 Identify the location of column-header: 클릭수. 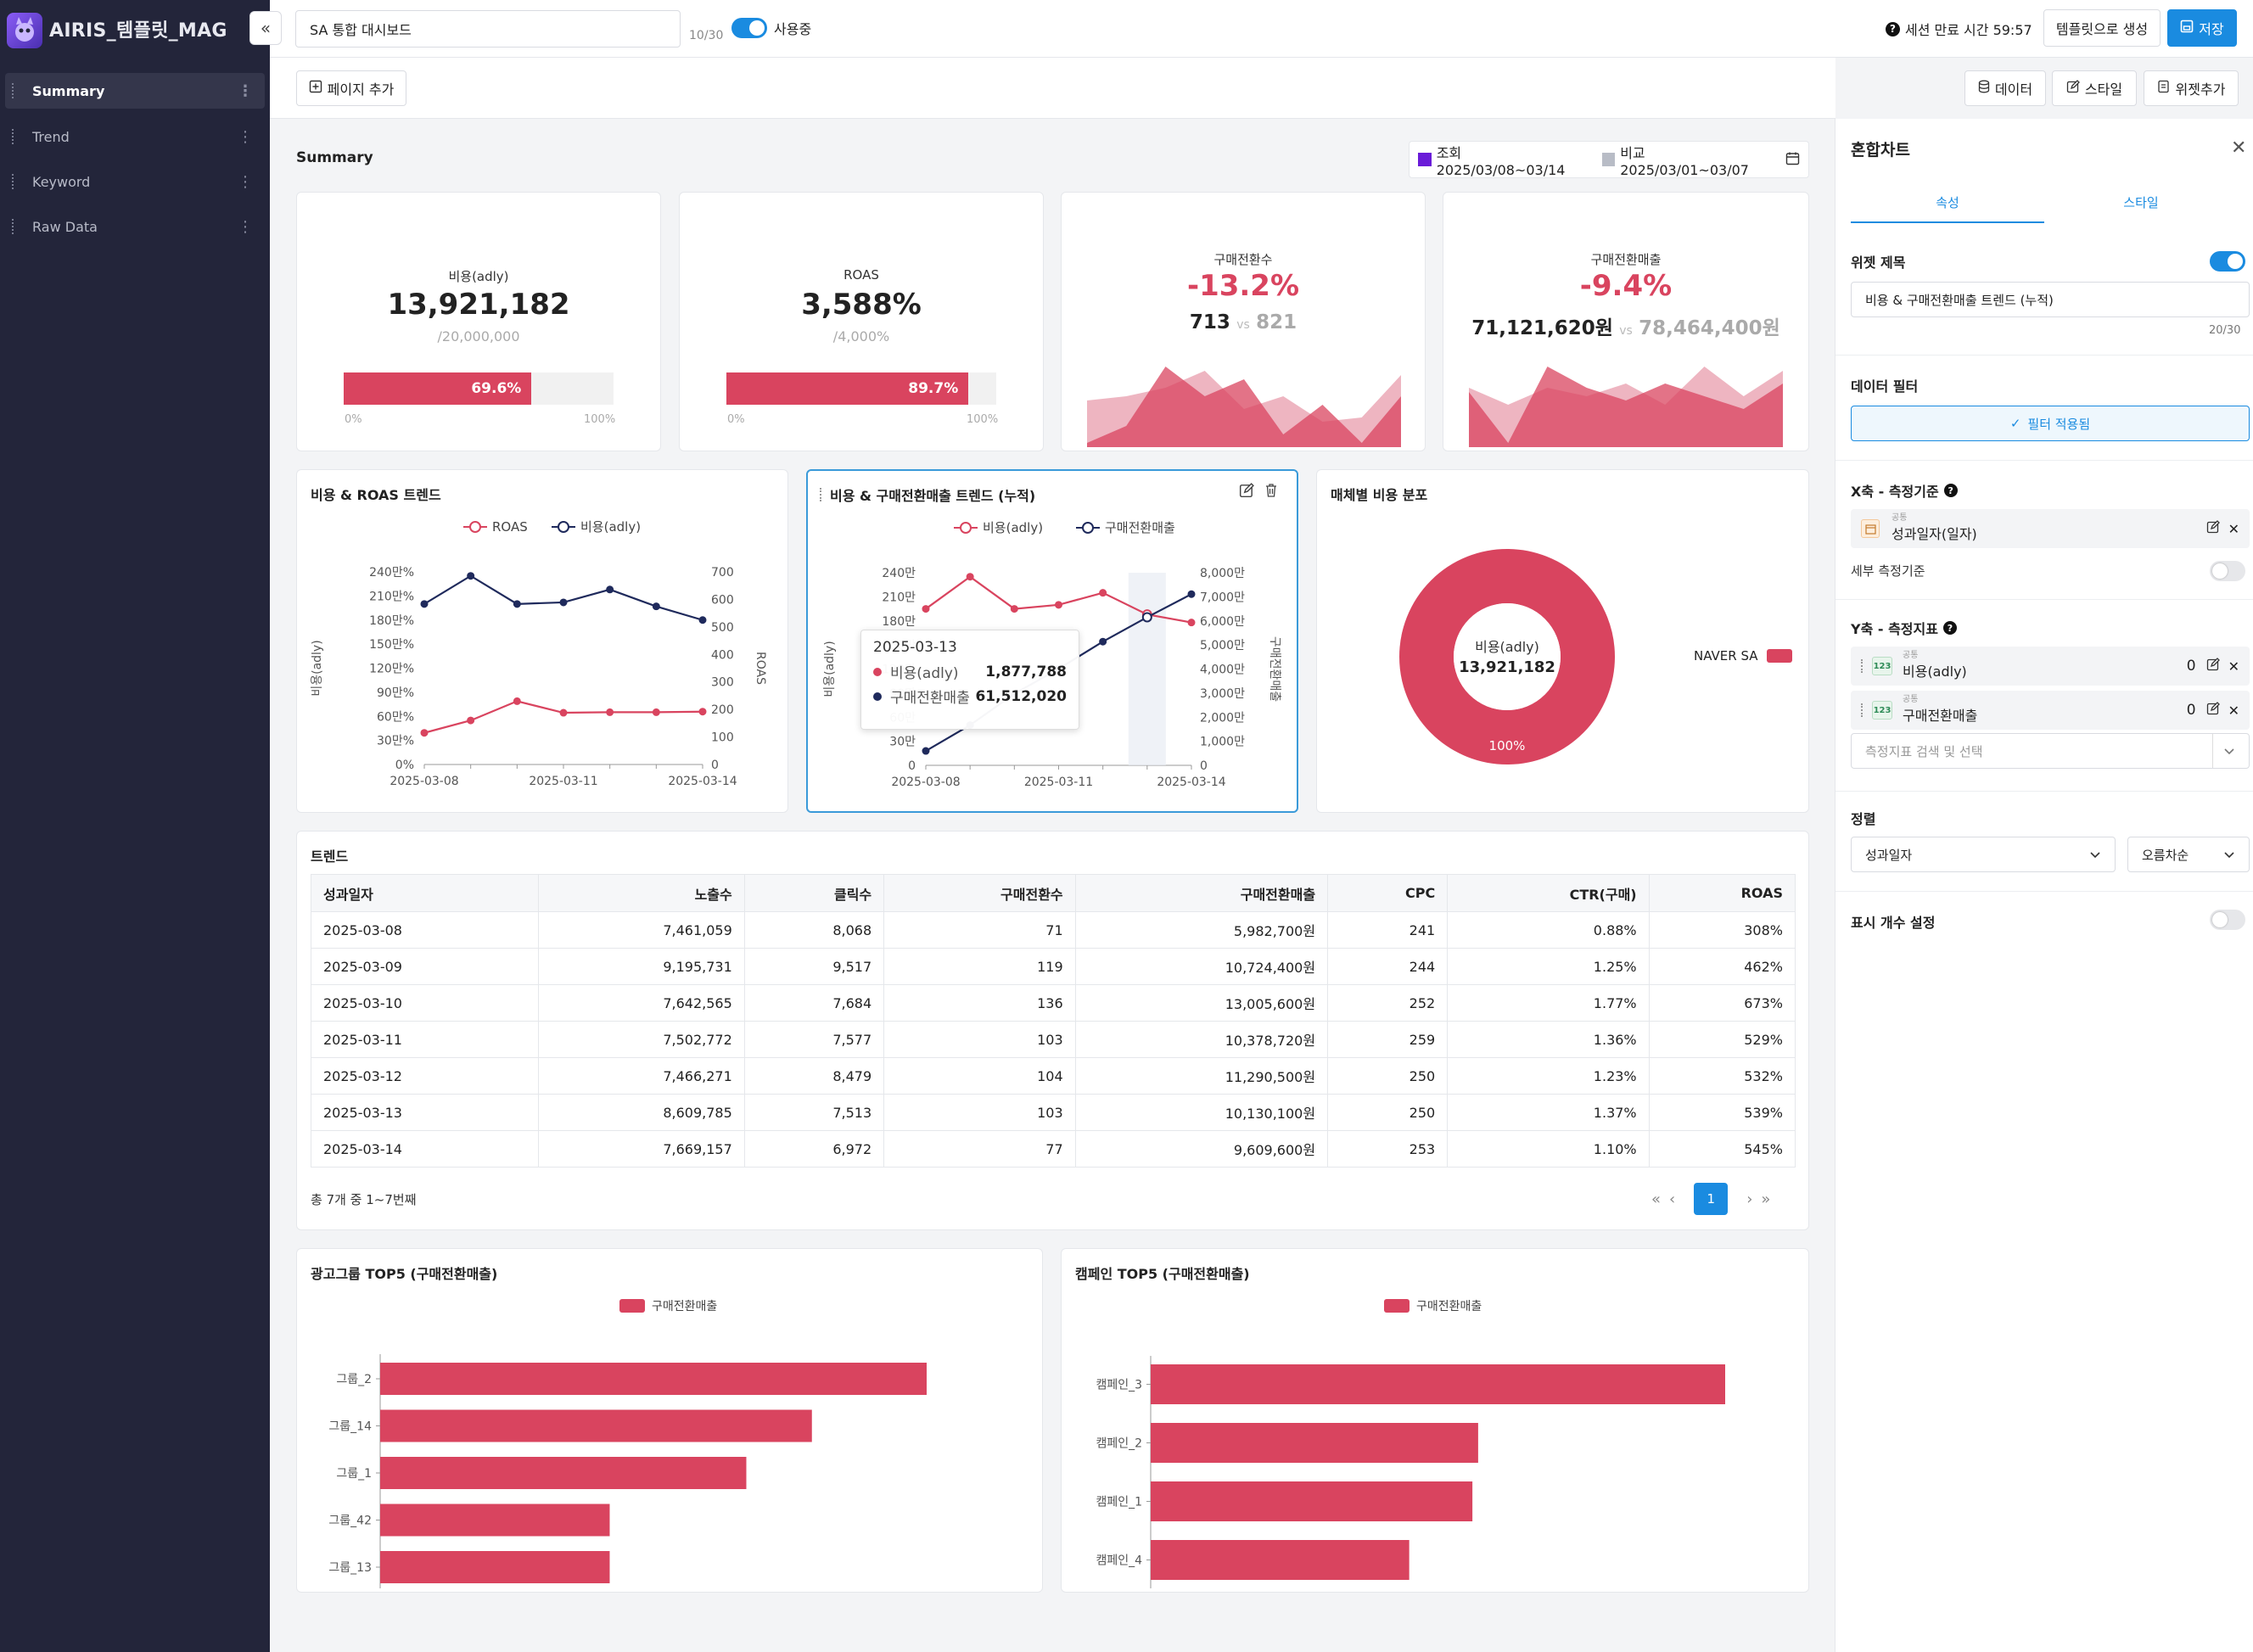
(814, 893).